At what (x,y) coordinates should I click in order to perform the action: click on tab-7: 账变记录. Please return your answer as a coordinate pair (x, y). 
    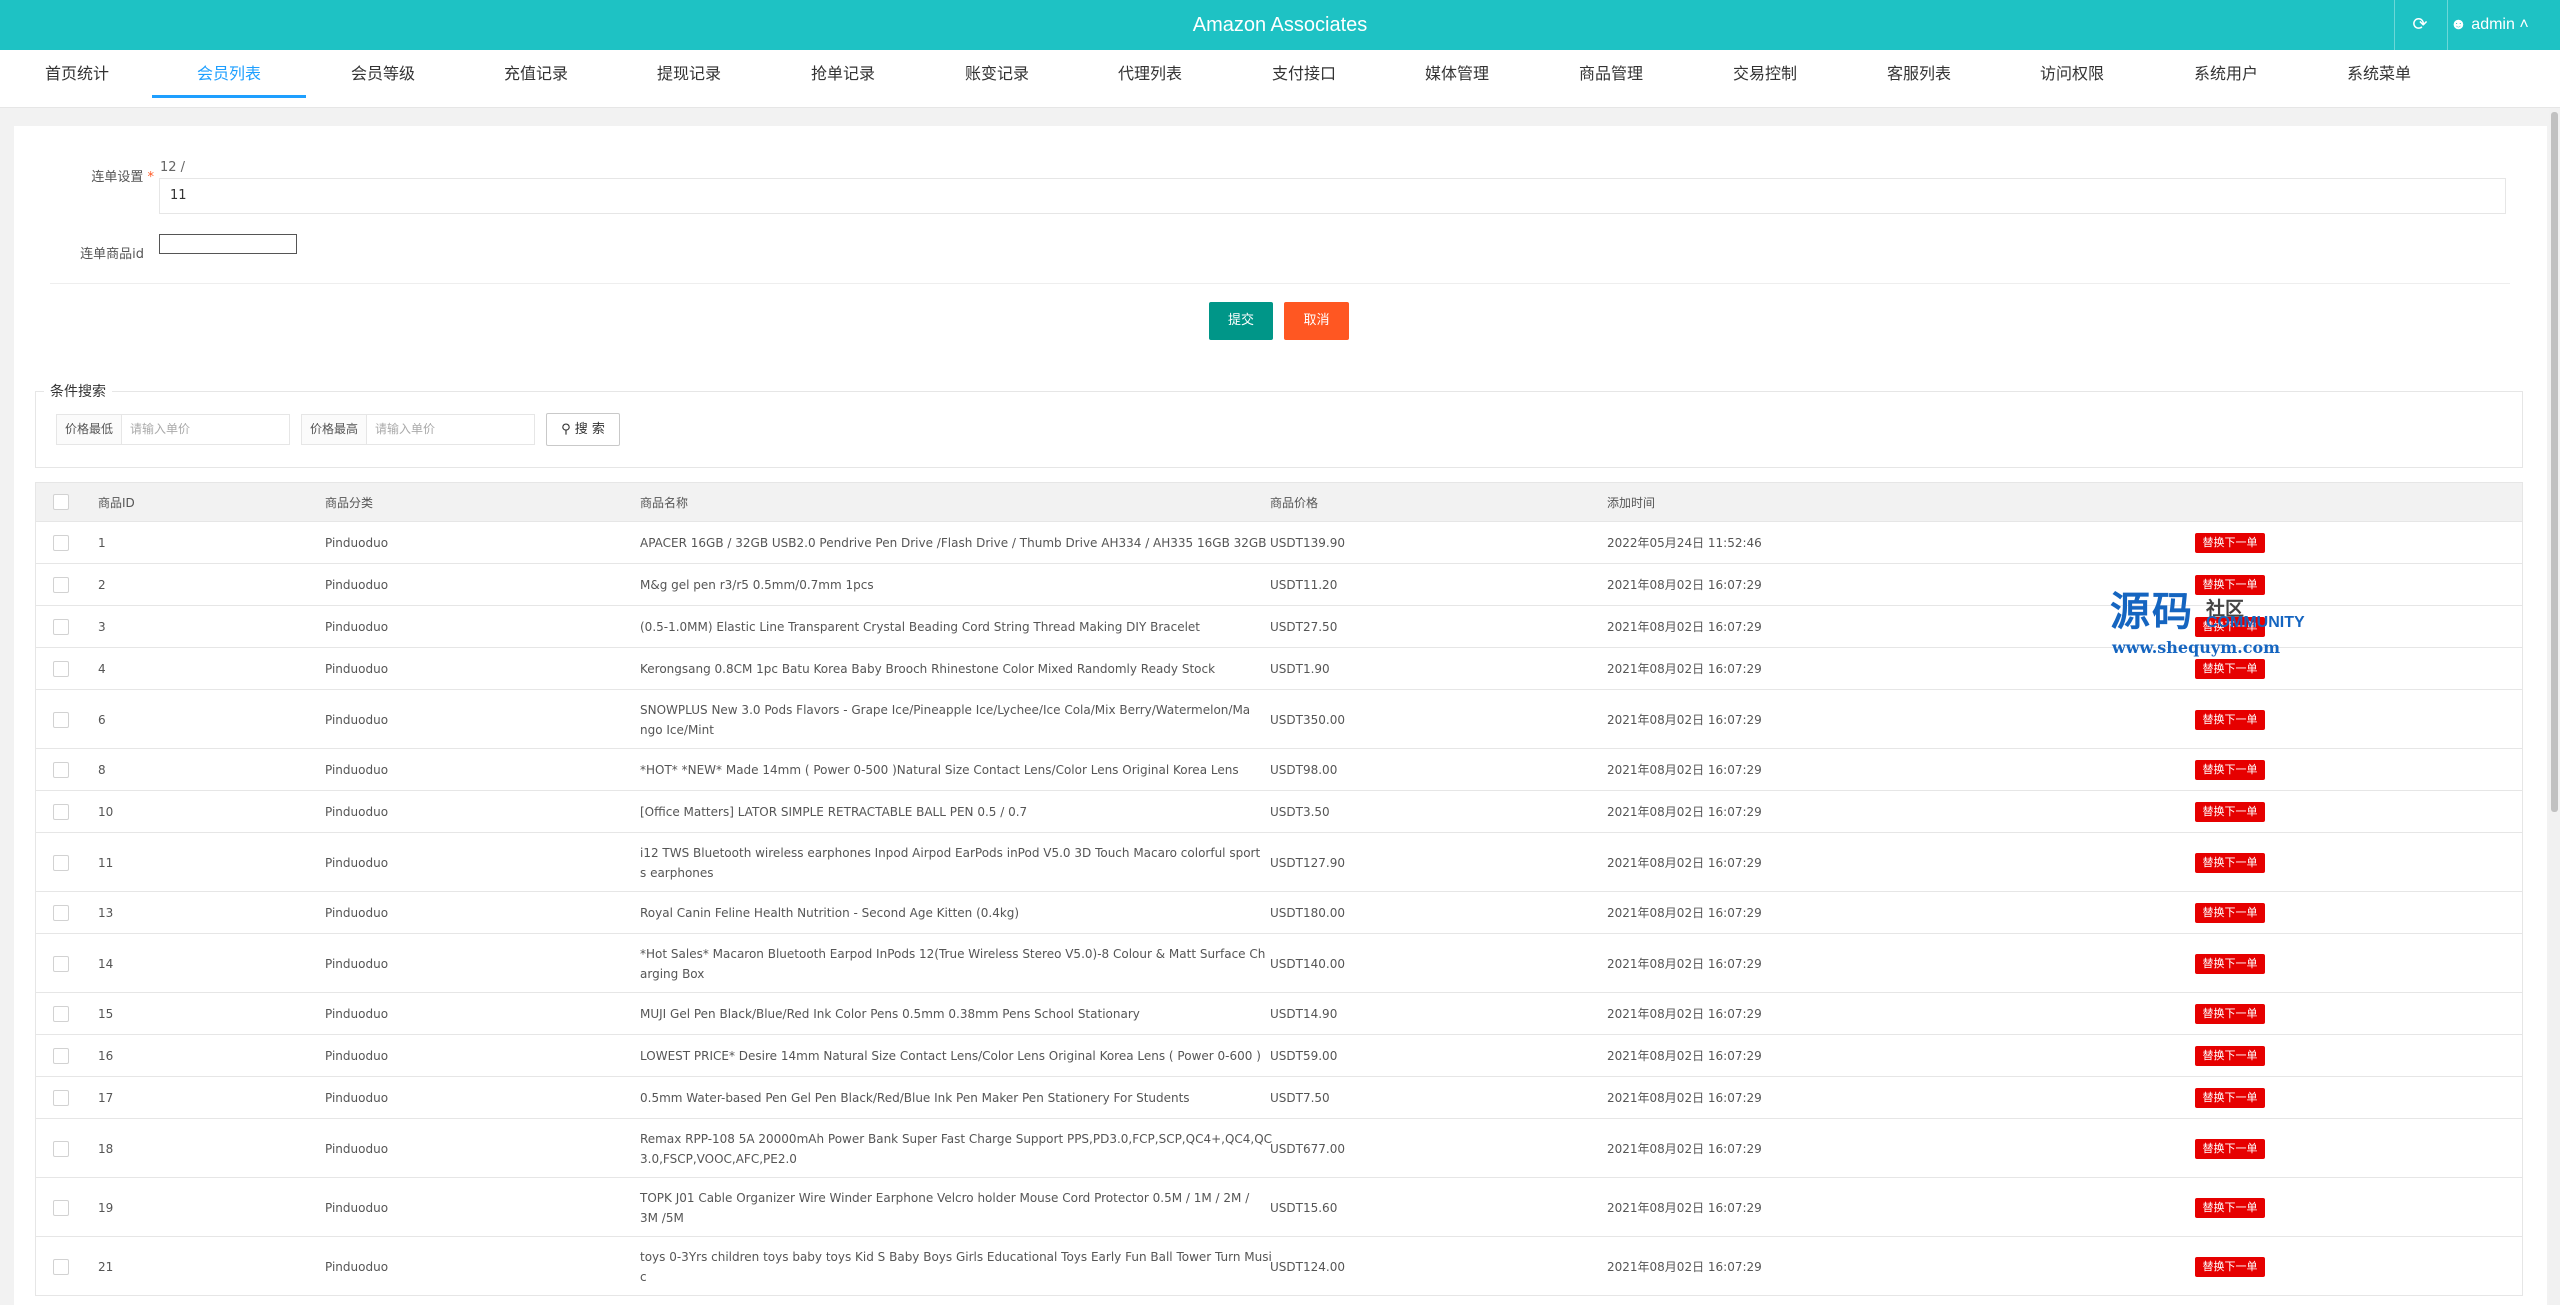
    Looking at the image, I should click on (997, 74).